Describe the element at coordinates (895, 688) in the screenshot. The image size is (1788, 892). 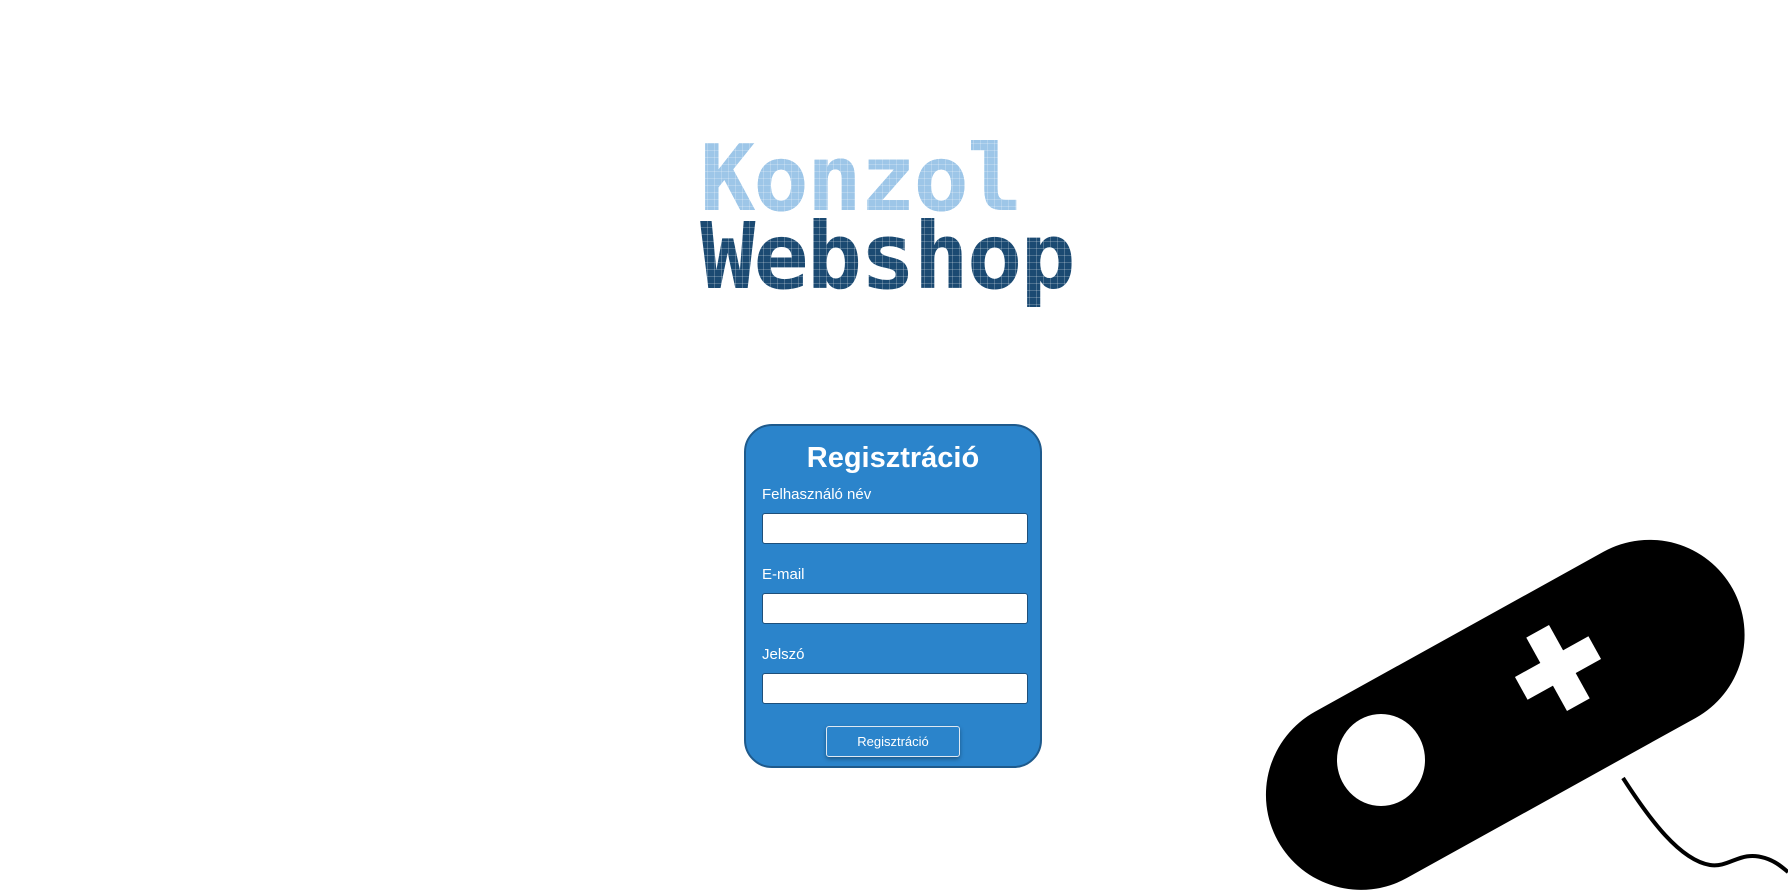
I see `password-input` at that location.